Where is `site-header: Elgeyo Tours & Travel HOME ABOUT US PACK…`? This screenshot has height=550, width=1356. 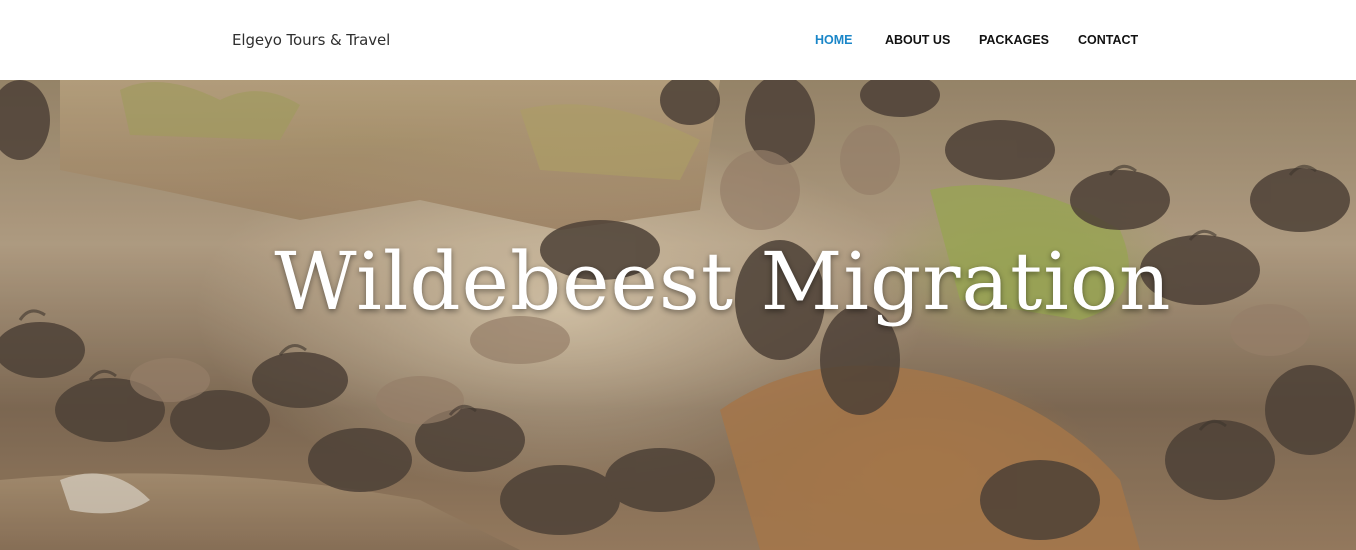 site-header: Elgeyo Tours & Travel HOME ABOUT US PACK… is located at coordinates (678, 40).